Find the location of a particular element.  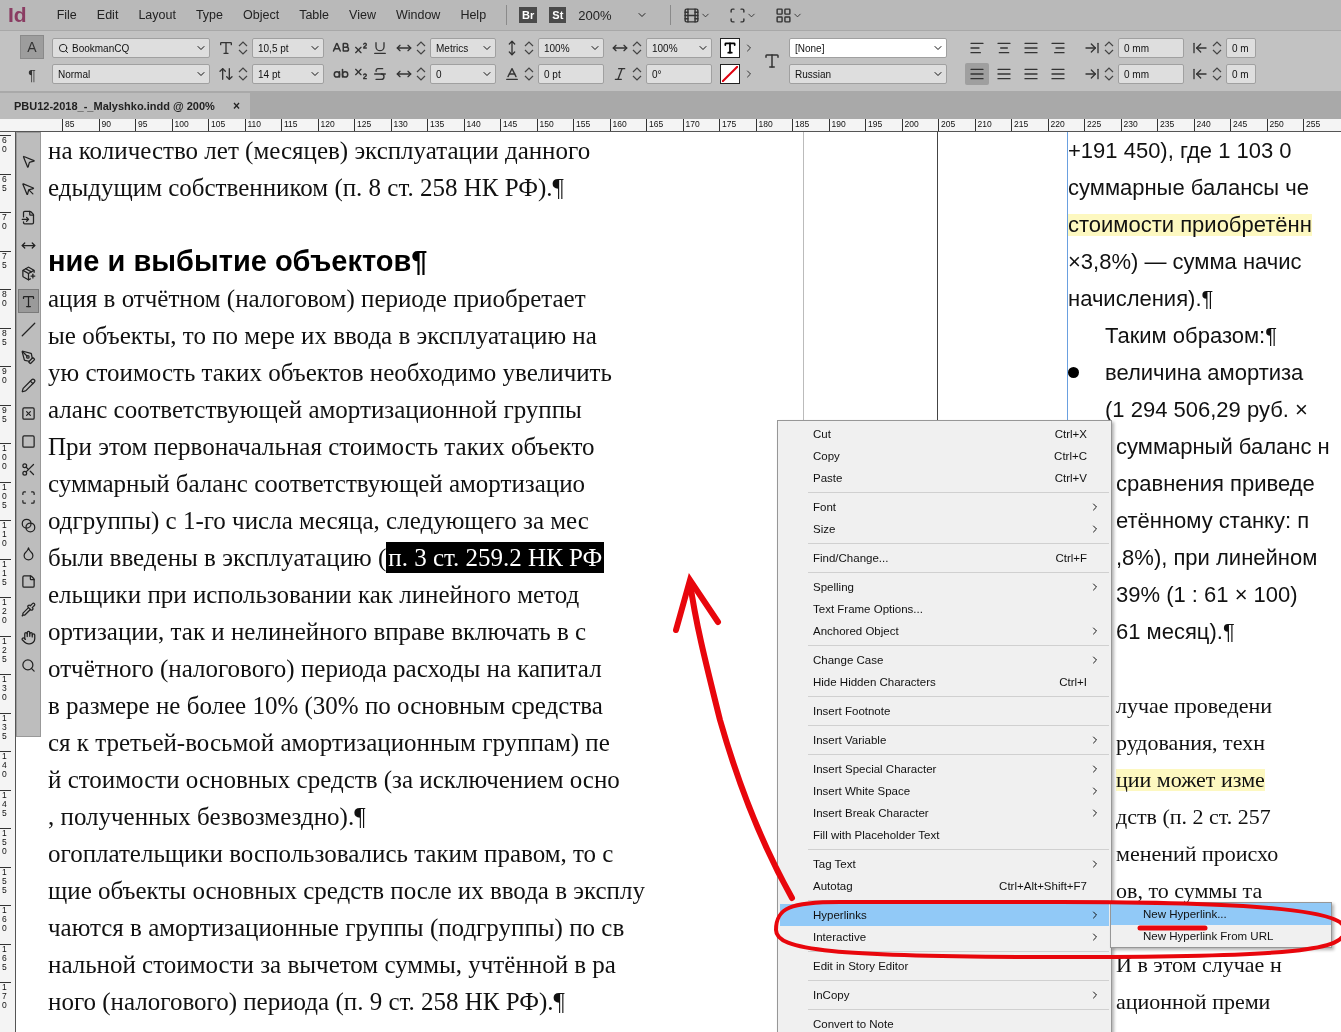

stroke-swatch-icon is located at coordinates (730, 74).